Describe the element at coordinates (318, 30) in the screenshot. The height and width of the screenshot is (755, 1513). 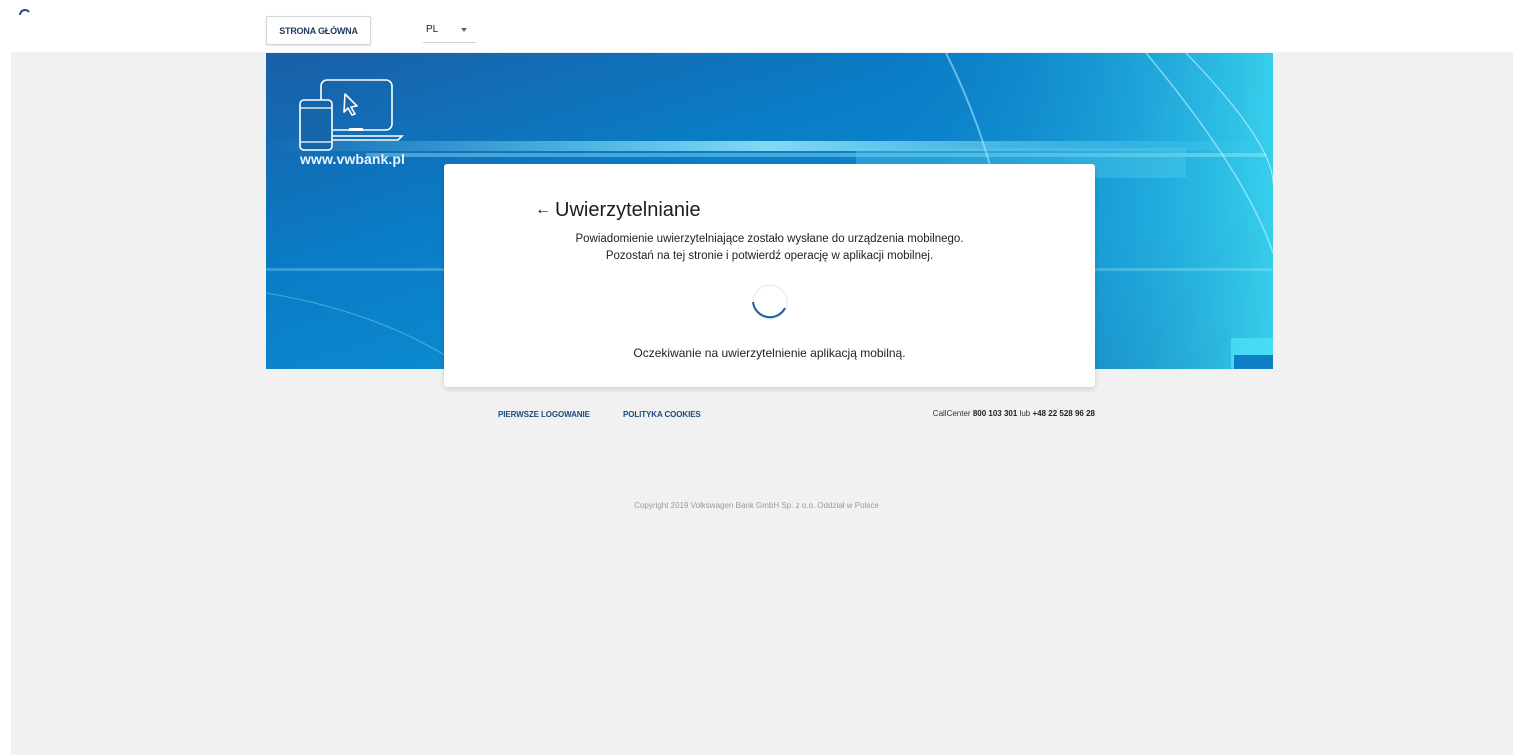
I see `home-button: STRONA GŁÓWNA` at that location.